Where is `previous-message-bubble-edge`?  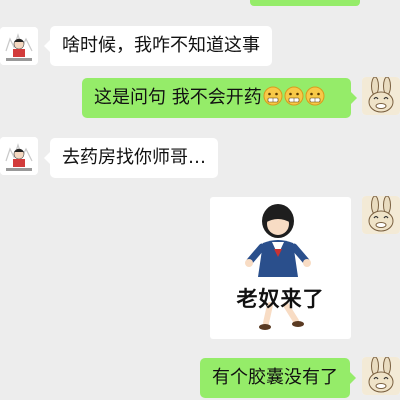 previous-message-bubble-edge is located at coordinates (305, 3).